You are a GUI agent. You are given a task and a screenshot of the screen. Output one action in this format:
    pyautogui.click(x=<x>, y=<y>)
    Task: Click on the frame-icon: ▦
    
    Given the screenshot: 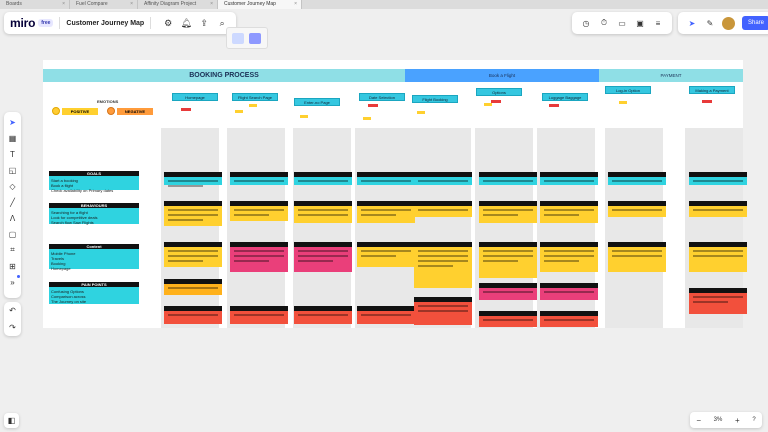 What is the action you would take?
    pyautogui.click(x=13, y=138)
    